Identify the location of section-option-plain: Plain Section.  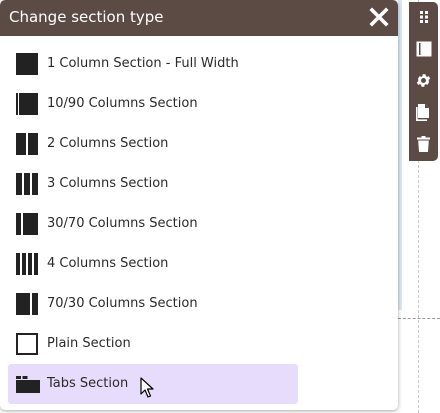
(153, 344).